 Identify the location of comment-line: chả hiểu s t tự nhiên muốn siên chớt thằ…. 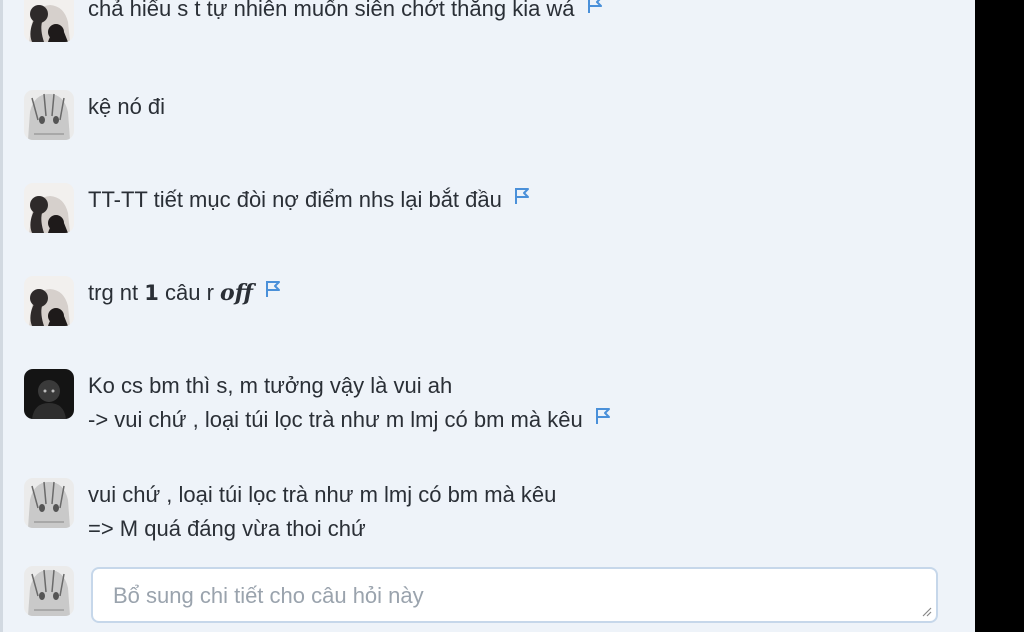
(331, 10).